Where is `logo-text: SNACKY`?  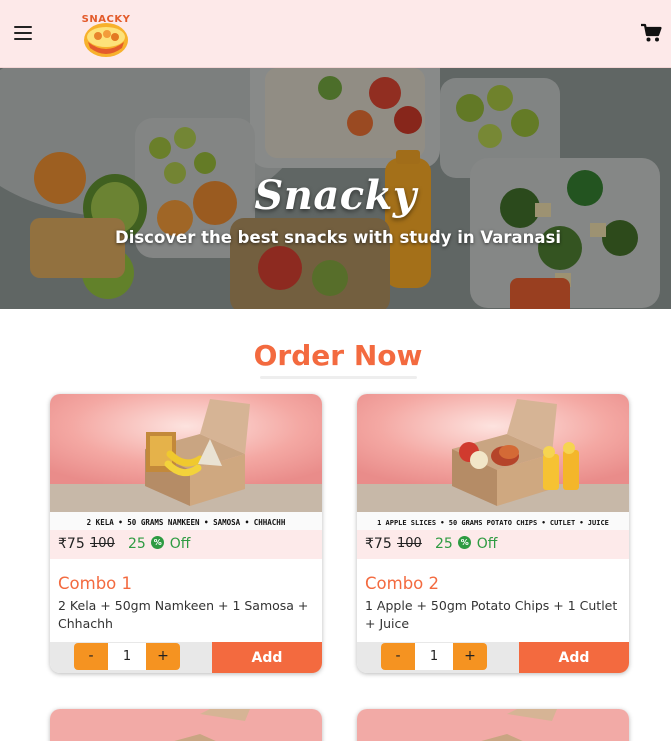 logo-text: SNACKY is located at coordinates (106, 19).